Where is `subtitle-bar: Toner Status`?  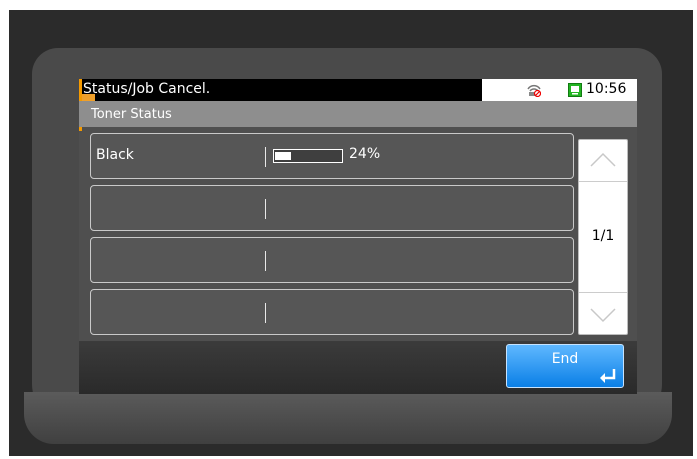 subtitle-bar: Toner Status is located at coordinates (358, 114).